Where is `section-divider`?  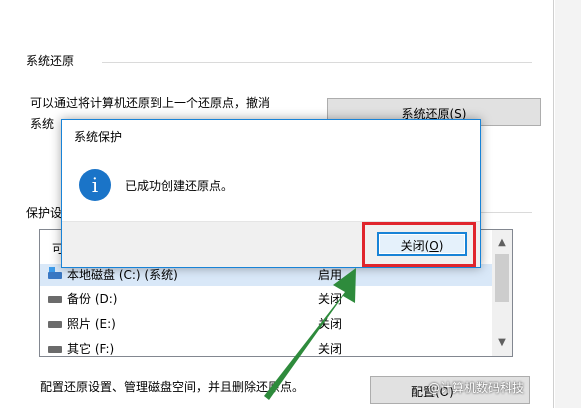
section-divider is located at coordinates (317, 62).